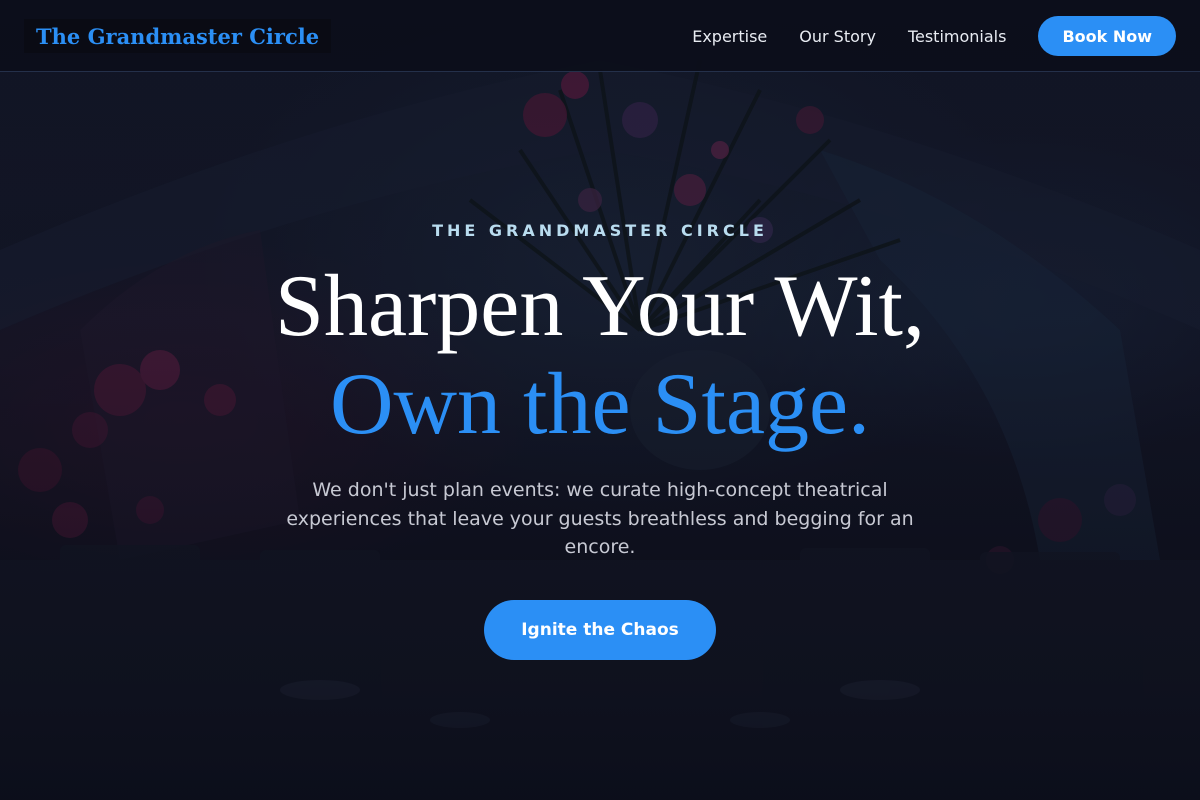 Image resolution: width=1200 pixels, height=800 pixels. Describe the element at coordinates (600, 230) in the screenshot. I see `hero-eyebrow: THE GRANDMASTER CIRCLE` at that location.